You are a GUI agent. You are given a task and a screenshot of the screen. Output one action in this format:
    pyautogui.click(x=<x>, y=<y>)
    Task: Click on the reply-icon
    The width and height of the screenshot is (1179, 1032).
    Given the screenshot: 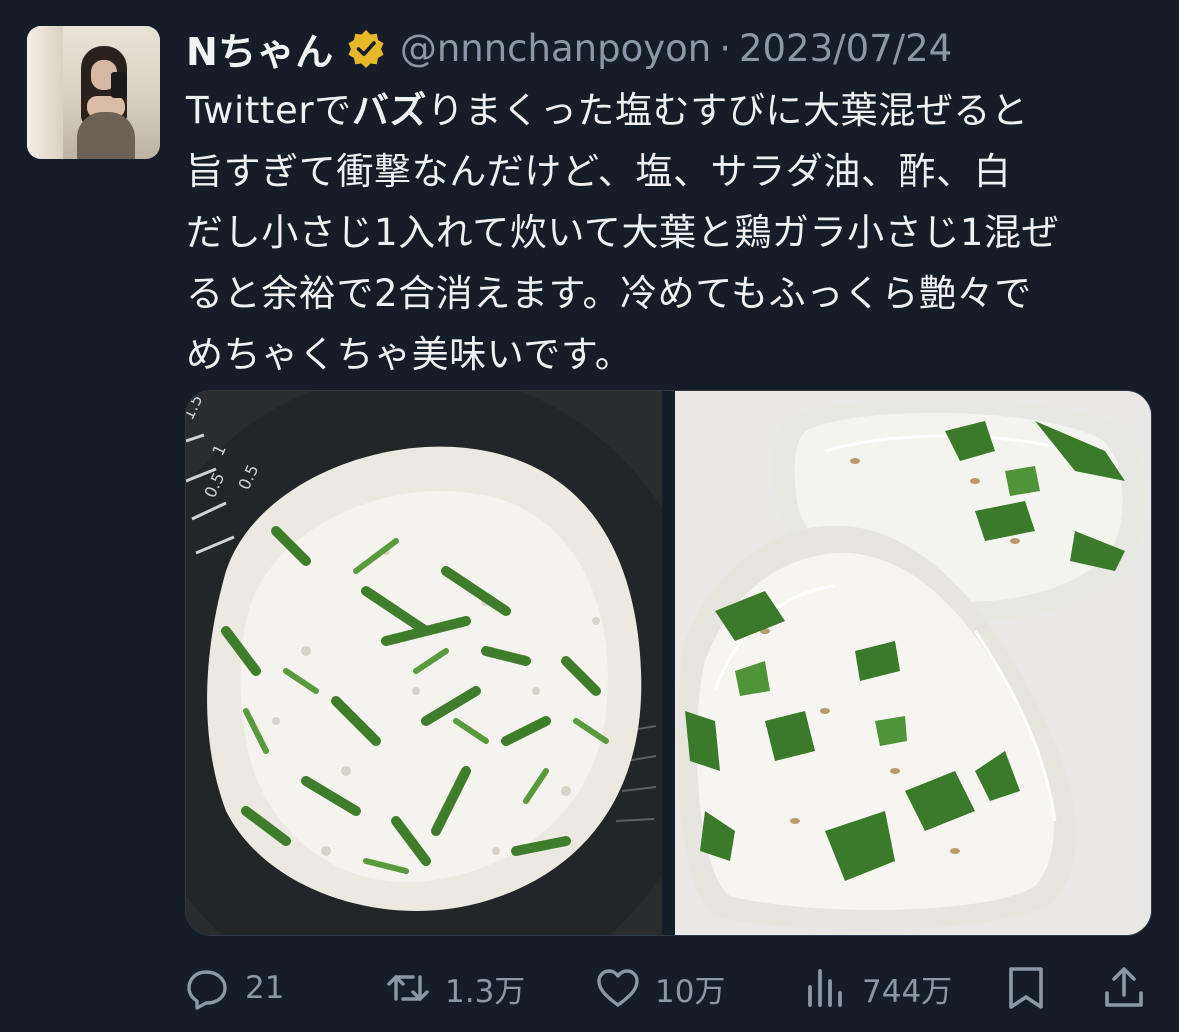 What is the action you would take?
    pyautogui.click(x=207, y=990)
    